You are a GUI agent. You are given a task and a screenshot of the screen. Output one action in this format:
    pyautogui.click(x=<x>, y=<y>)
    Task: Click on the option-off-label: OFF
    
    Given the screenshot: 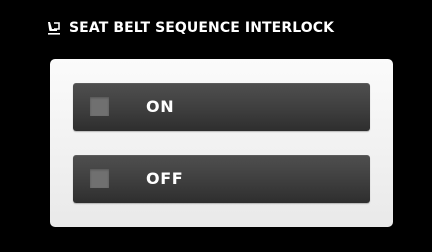 What is the action you would take?
    pyautogui.click(x=165, y=178)
    